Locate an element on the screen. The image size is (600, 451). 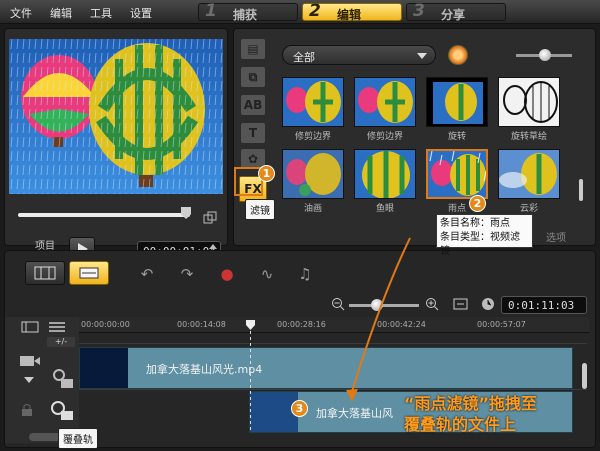
instruction-line-2: 覆叠轨的文件上 is located at coordinates (460, 424).